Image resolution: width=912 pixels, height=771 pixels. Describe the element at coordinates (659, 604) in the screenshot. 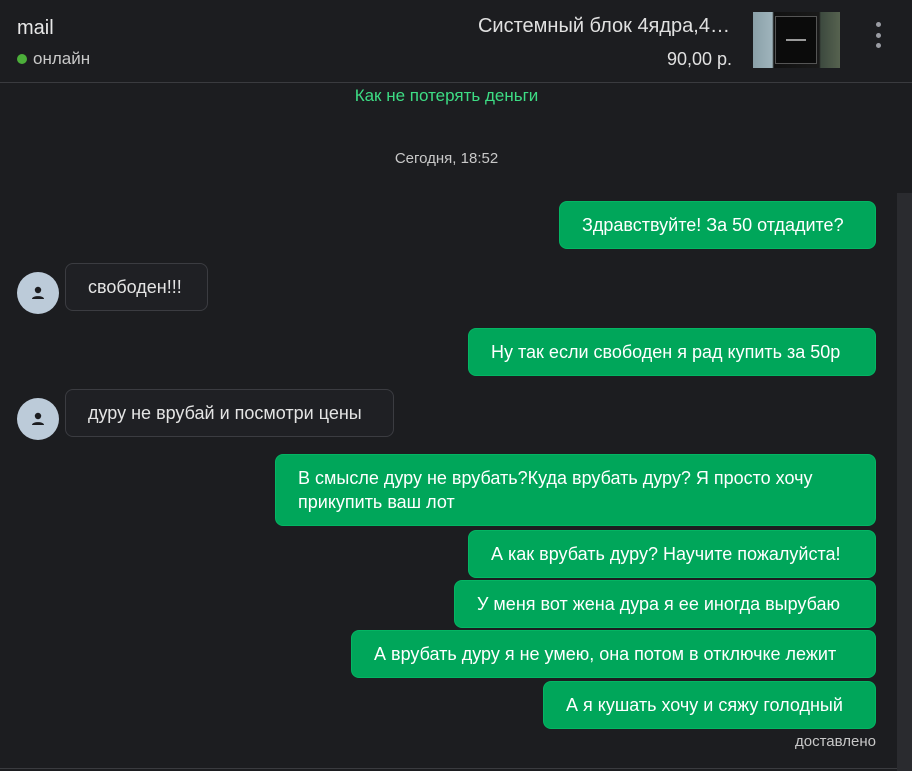

I see `message-text: У меня вот жена дура я ее иногда вырубаю` at that location.